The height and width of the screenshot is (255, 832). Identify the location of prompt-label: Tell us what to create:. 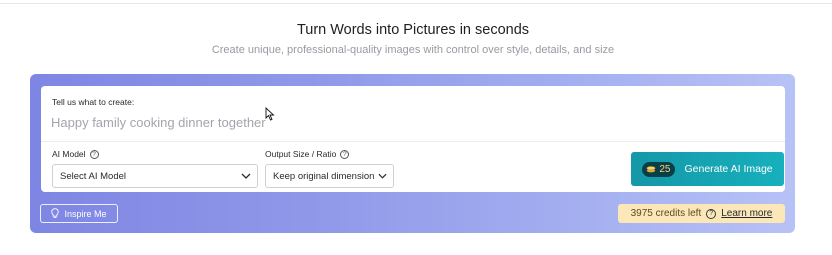
(93, 102).